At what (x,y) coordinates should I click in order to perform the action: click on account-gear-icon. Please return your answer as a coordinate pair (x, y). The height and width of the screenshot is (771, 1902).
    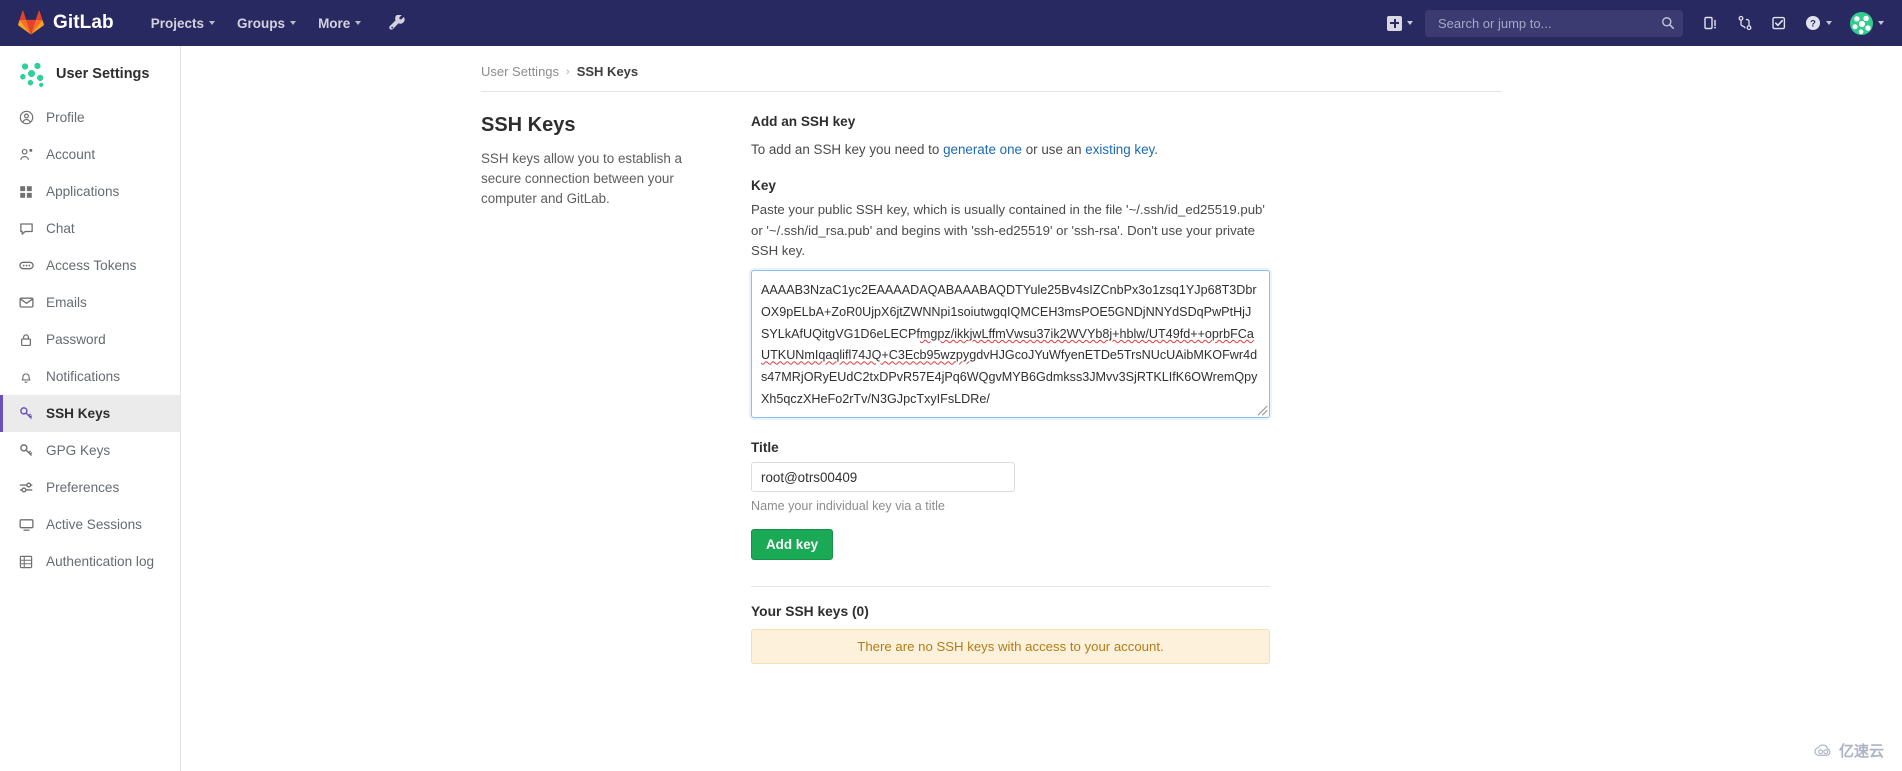
    Looking at the image, I should click on (26, 155).